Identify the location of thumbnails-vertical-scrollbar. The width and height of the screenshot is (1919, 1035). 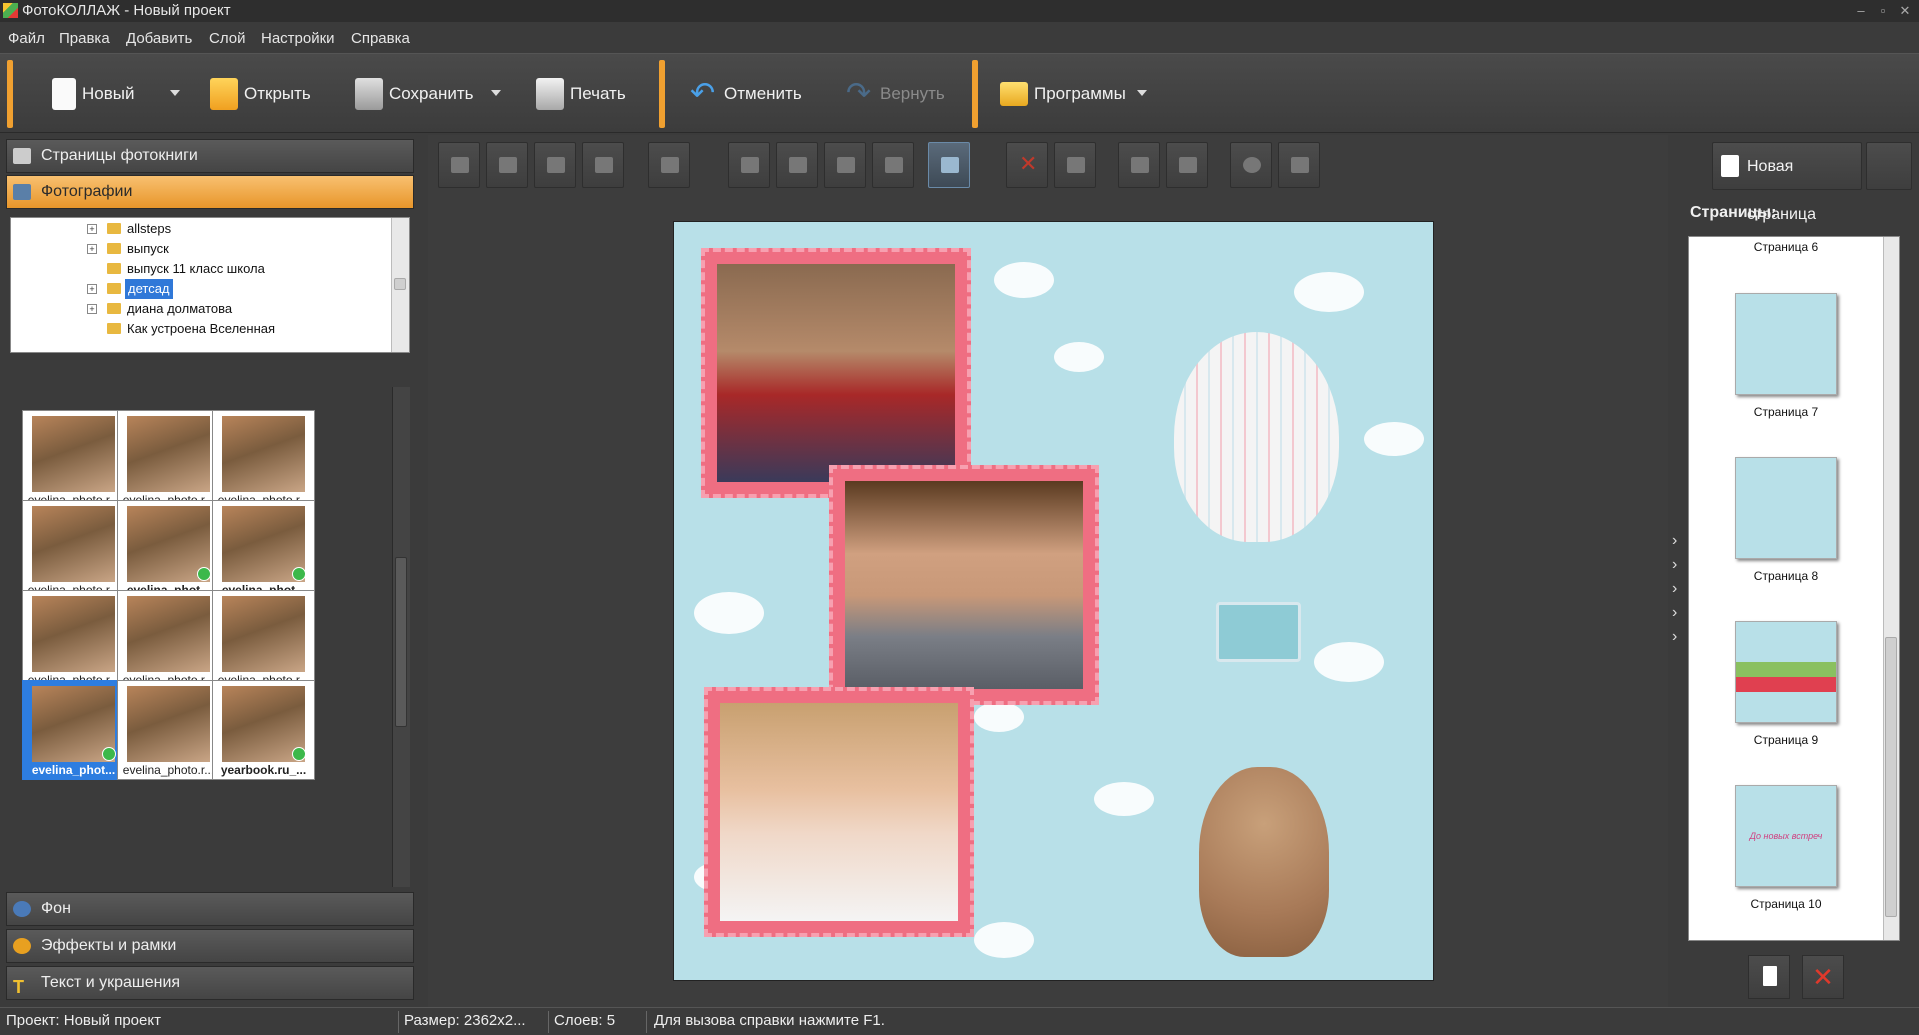
(401, 637).